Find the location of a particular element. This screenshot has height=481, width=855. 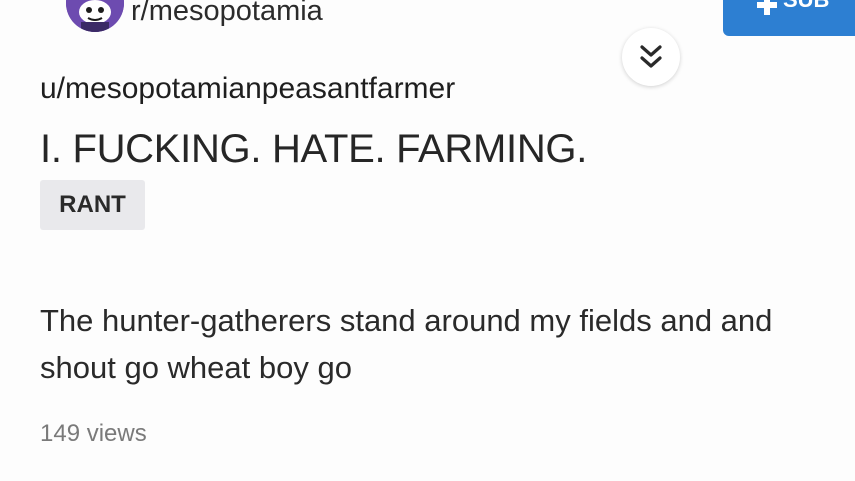

subscribe-button: SUB is located at coordinates (789, 18).